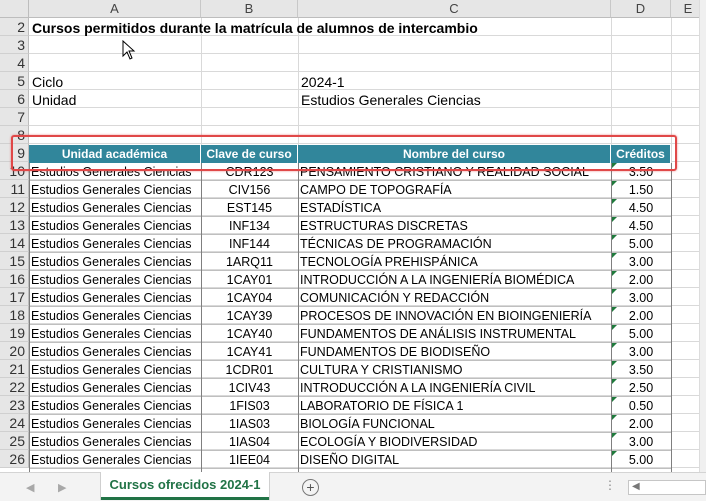 The height and width of the screenshot is (501, 706). I want to click on cell-clave-de-curso: 1CAY39, so click(249, 316).